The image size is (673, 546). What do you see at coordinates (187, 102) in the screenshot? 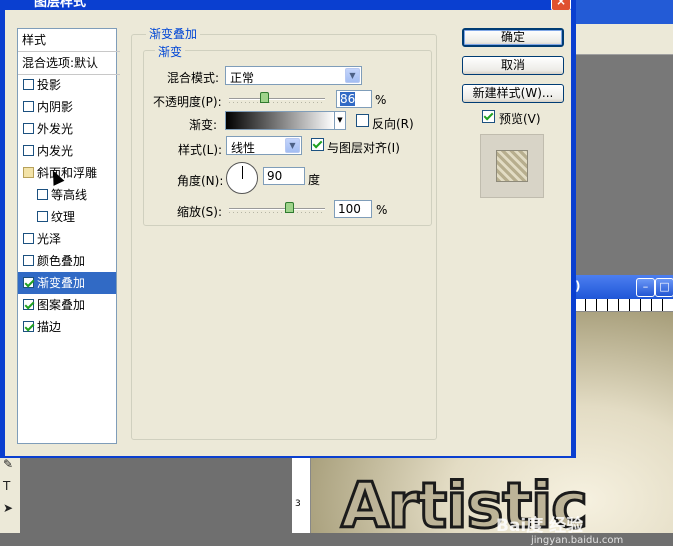
I see `opacity-label: 不透明度(P):` at bounding box center [187, 102].